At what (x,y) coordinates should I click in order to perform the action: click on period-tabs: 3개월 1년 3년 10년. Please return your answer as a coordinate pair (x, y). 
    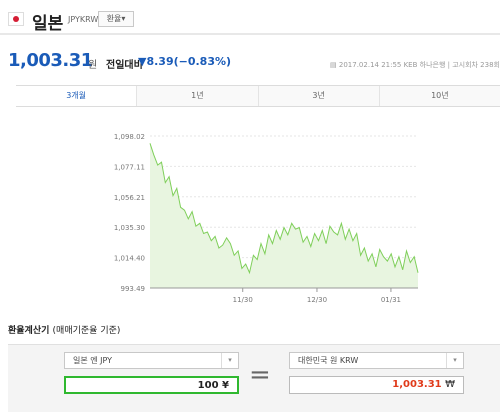
    Looking at the image, I should click on (258, 96).